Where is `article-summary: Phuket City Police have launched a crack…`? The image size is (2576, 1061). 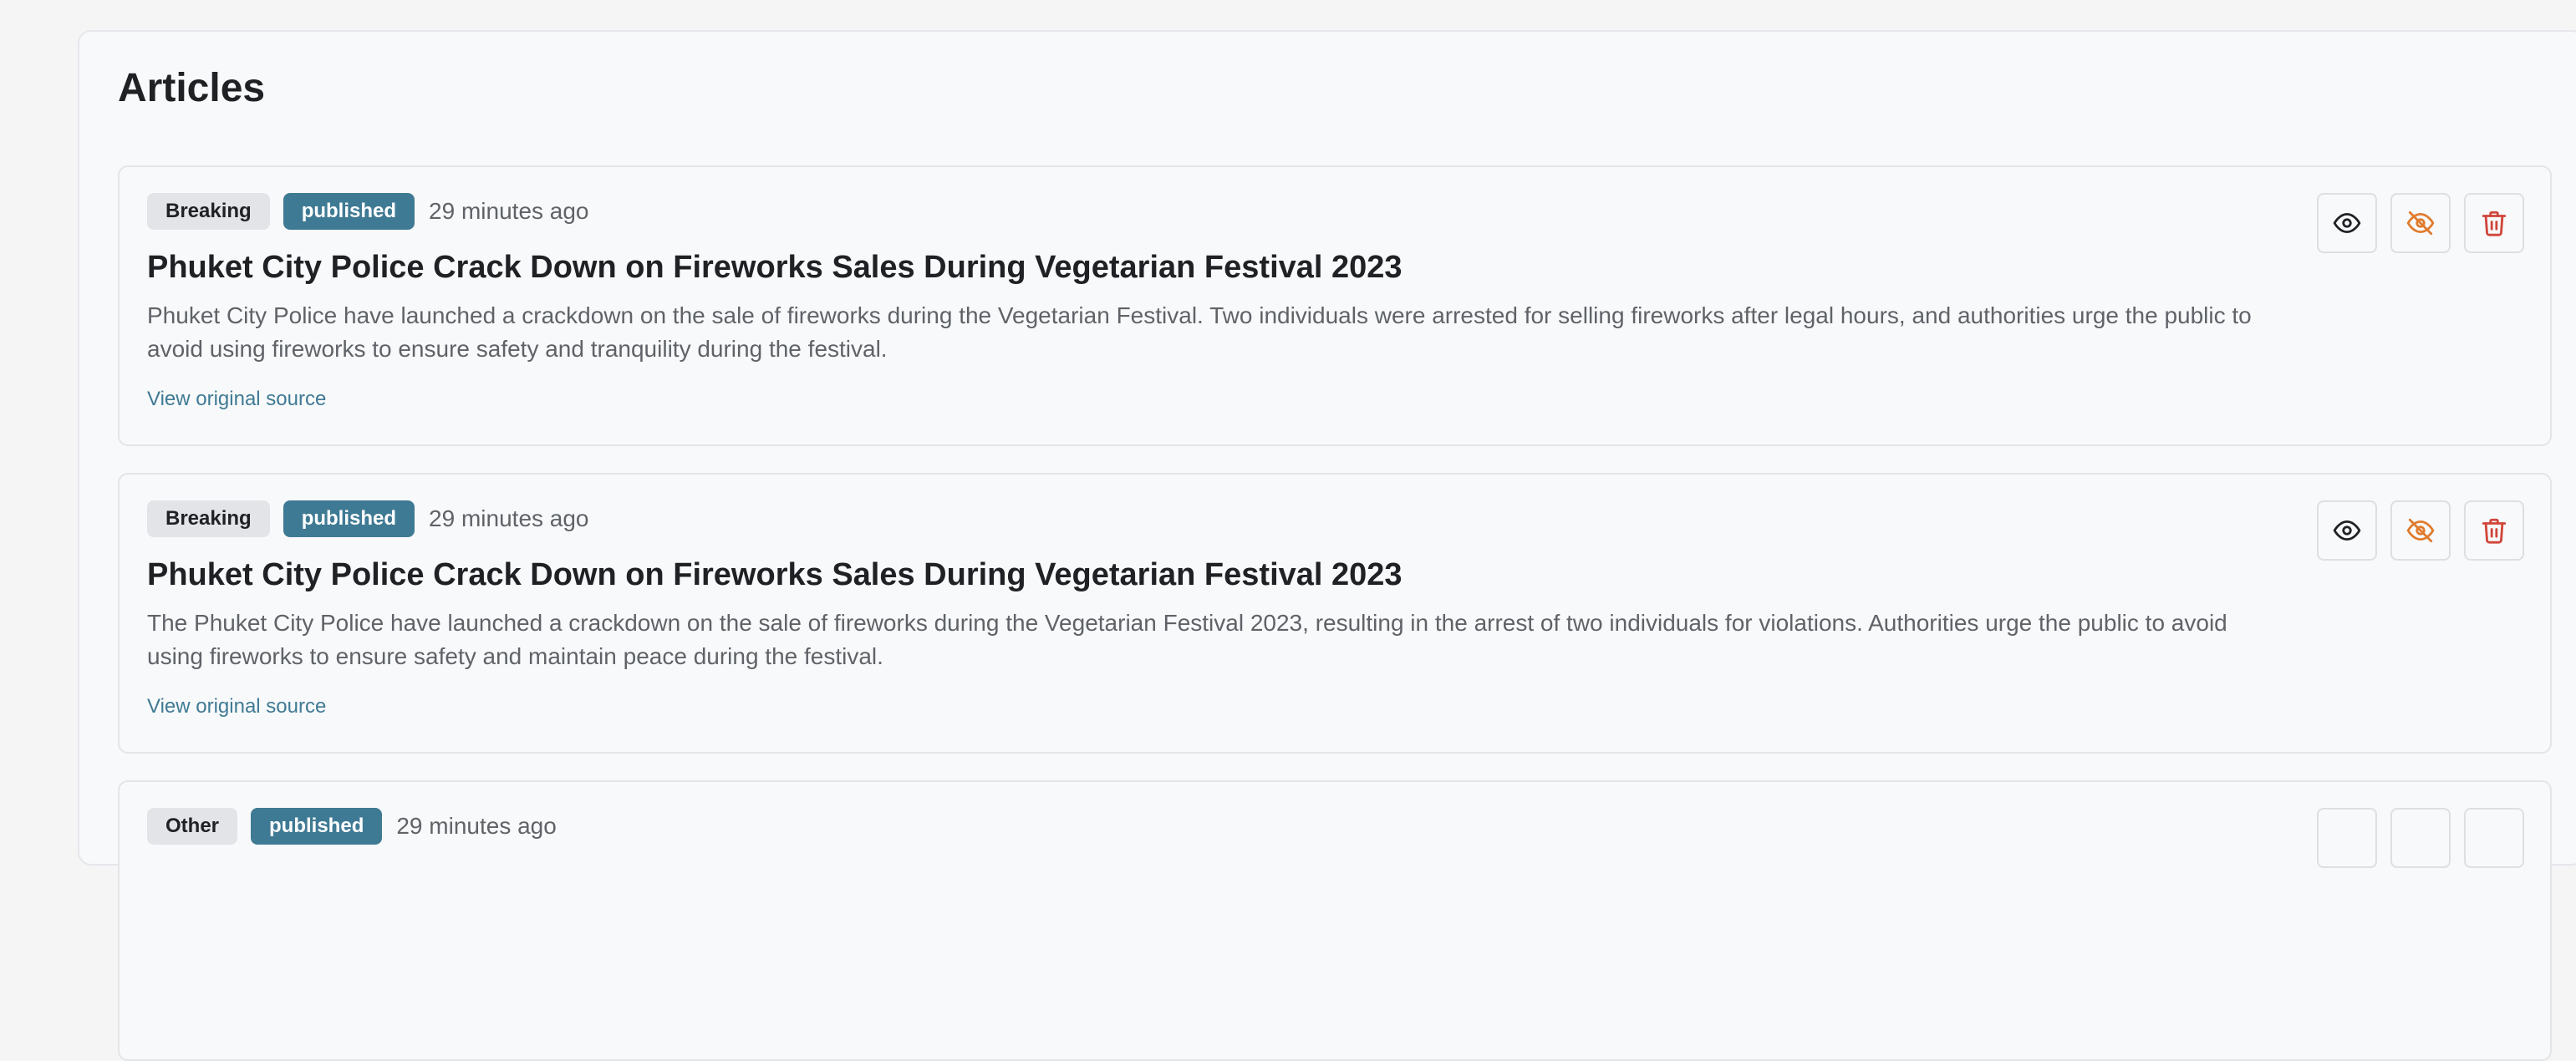 article-summary: Phuket City Police have launched a crack… is located at coordinates (1199, 332).